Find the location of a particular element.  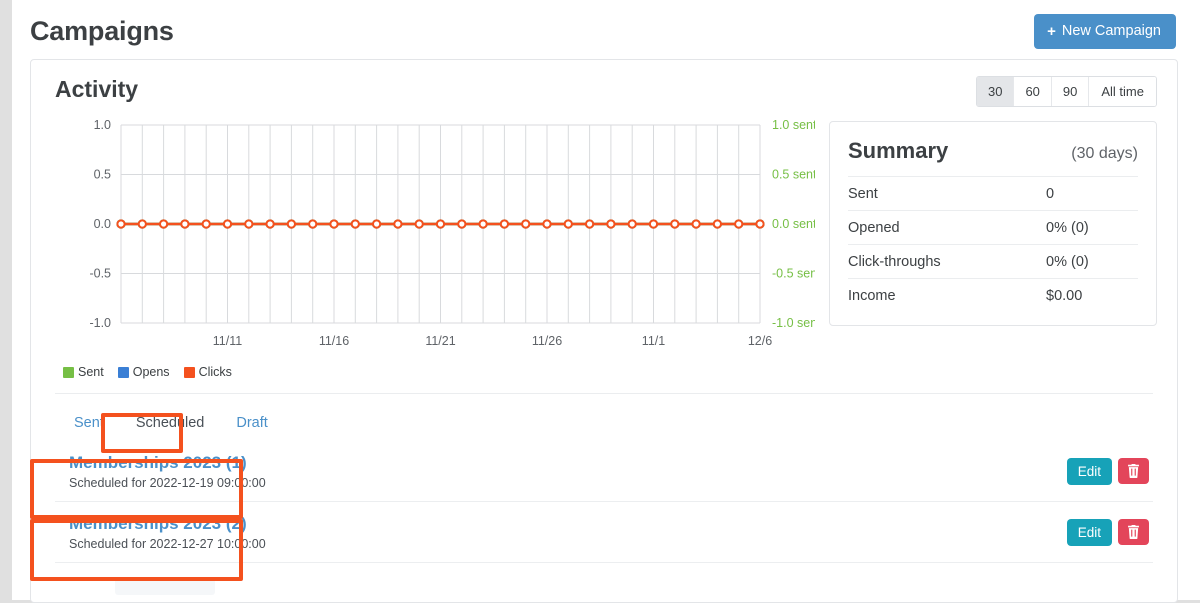

svg-text: -0.5 is located at coordinates (100, 274).